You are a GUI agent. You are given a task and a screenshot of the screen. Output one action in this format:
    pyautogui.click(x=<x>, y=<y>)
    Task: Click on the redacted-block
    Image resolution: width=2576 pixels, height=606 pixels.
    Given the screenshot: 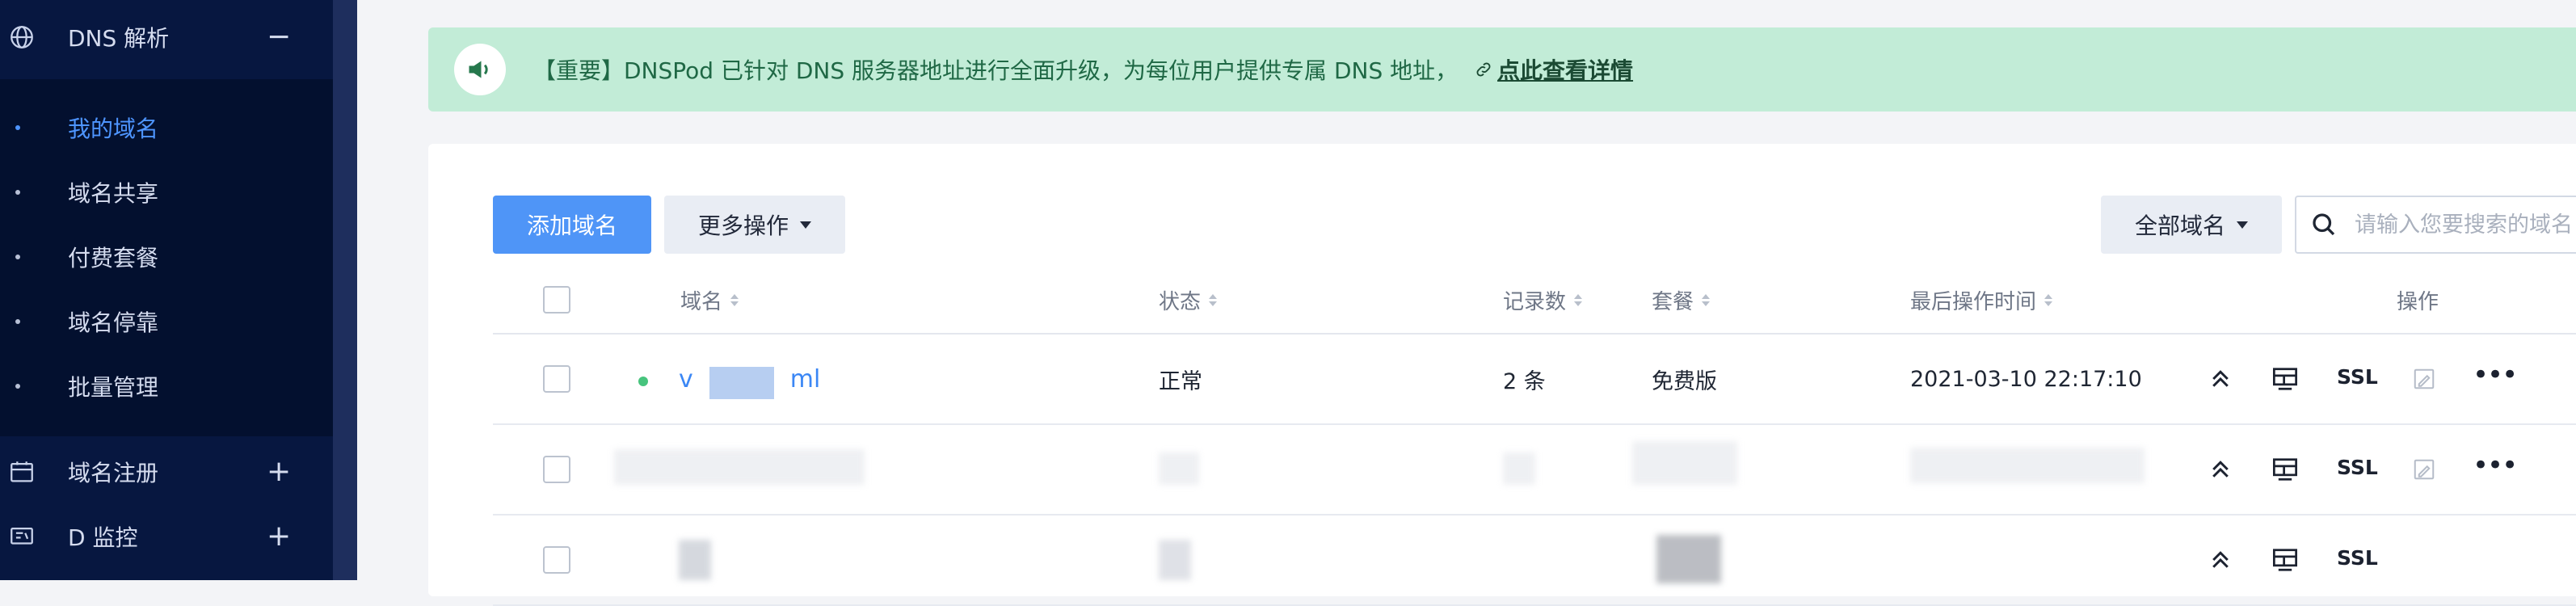 What is the action you would take?
    pyautogui.click(x=741, y=383)
    